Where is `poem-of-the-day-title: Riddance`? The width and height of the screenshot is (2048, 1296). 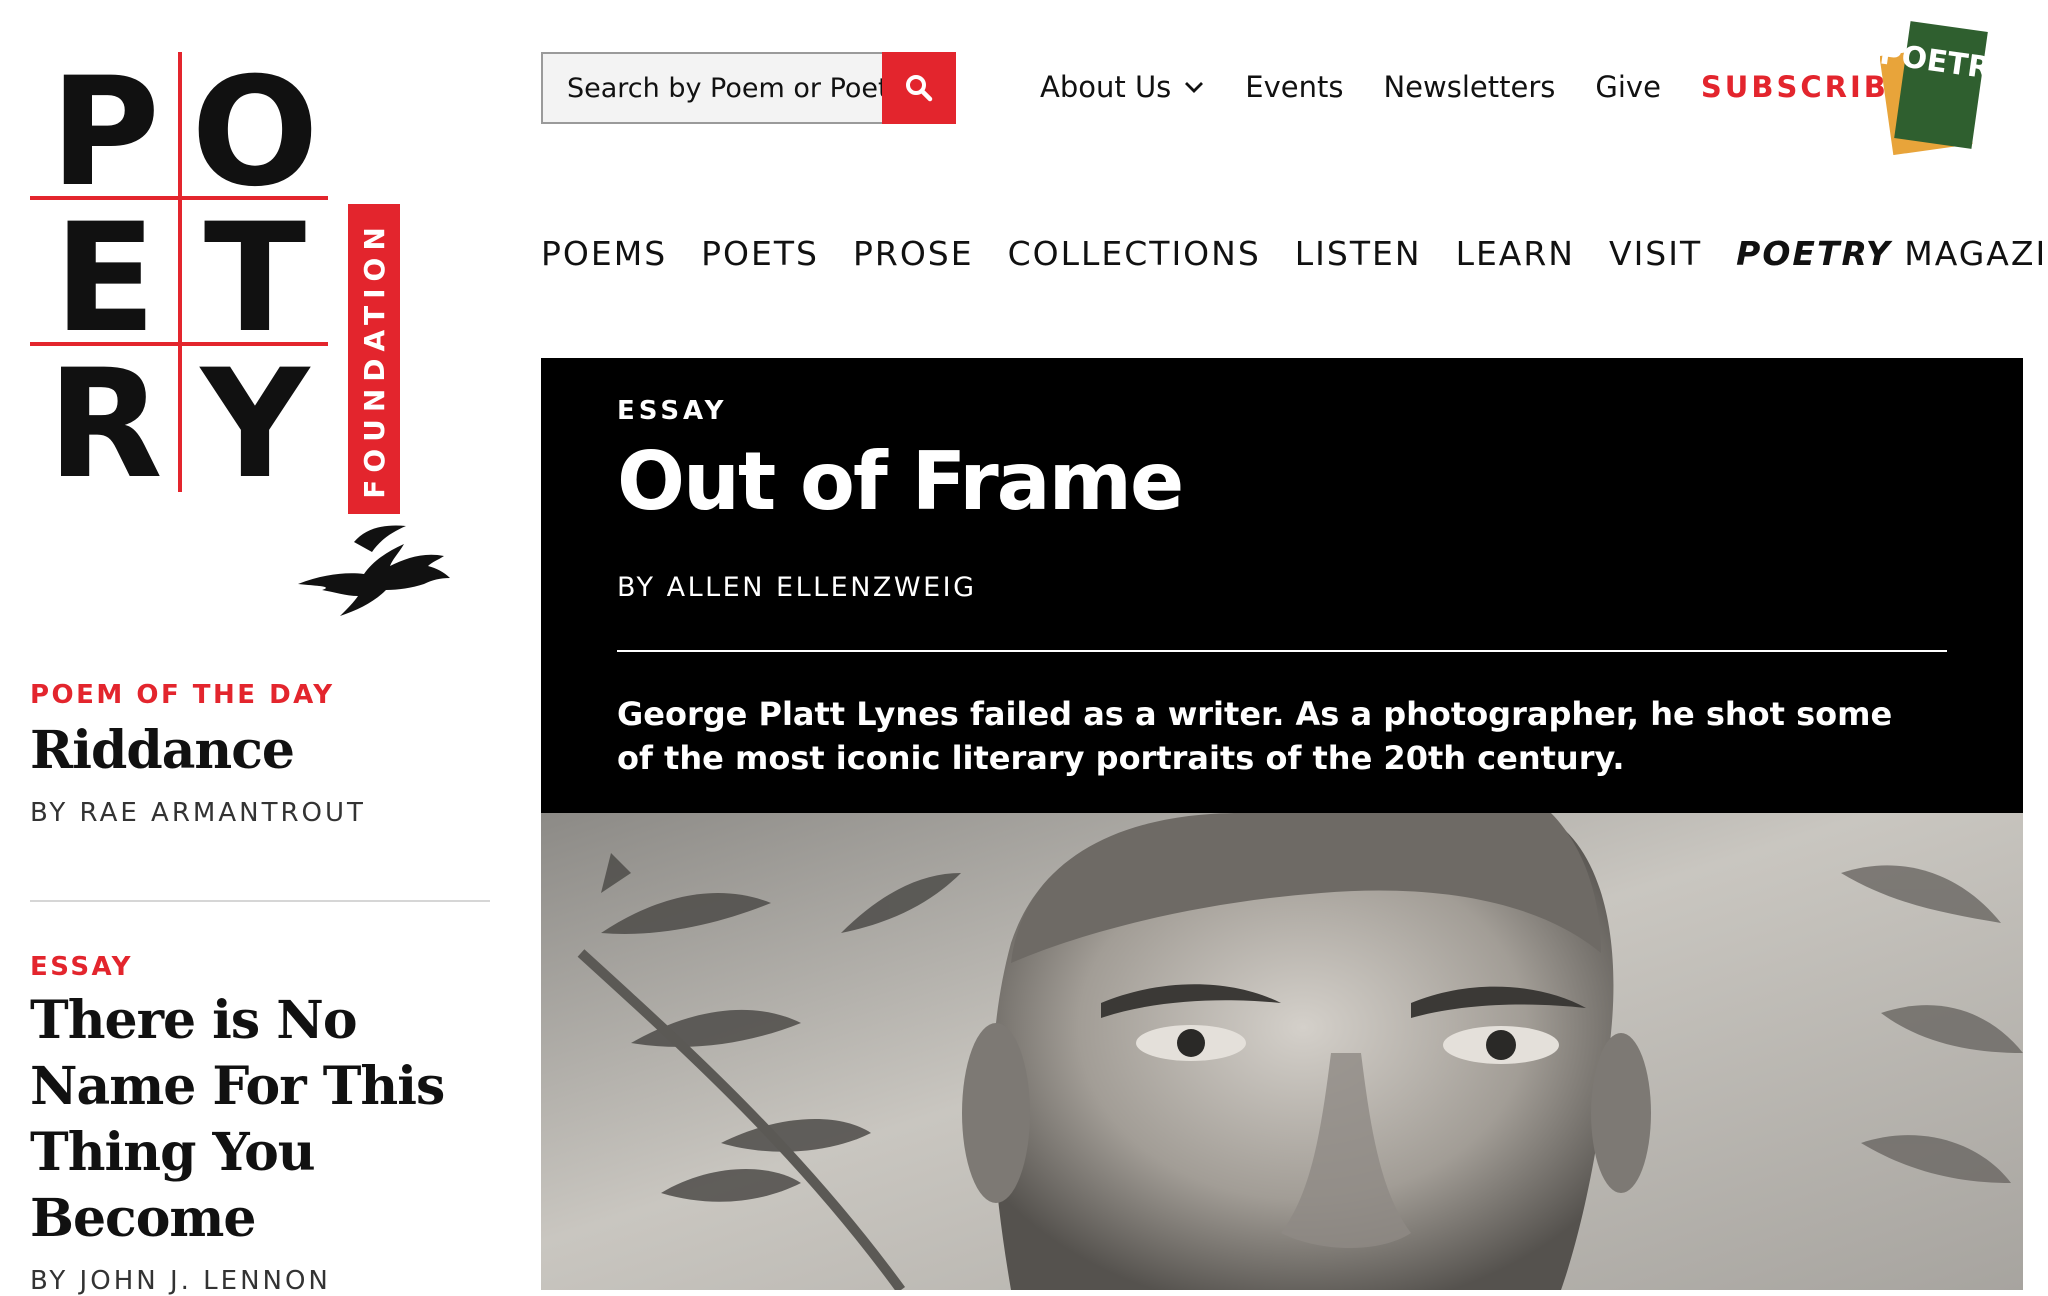
poem-of-the-day-title: Riddance is located at coordinates (260, 751).